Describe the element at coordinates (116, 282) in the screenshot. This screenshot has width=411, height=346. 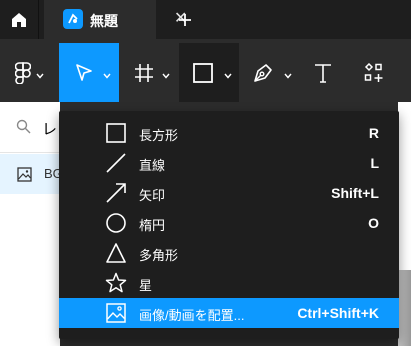
I see `star-icon` at that location.